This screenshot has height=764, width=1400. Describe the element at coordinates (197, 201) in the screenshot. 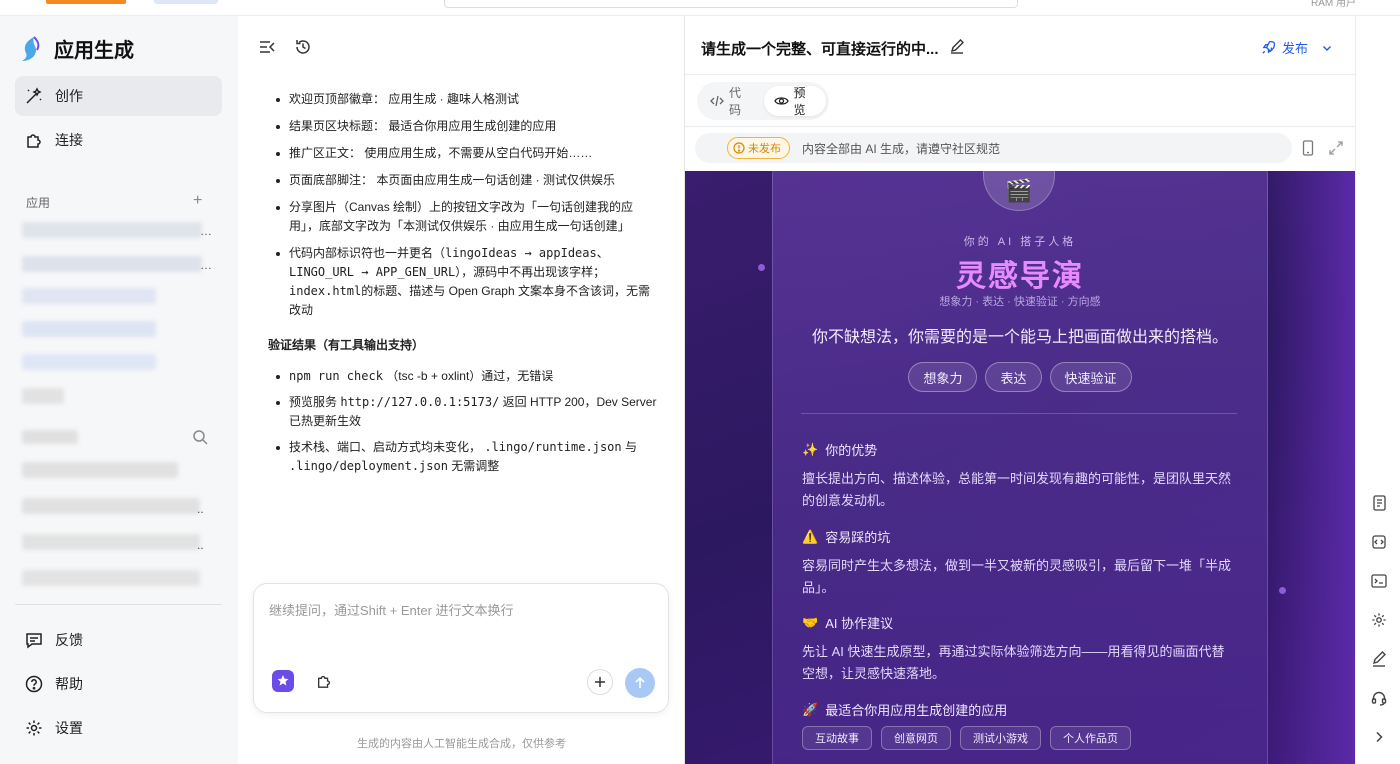

I see `add-app-icon: +` at that location.